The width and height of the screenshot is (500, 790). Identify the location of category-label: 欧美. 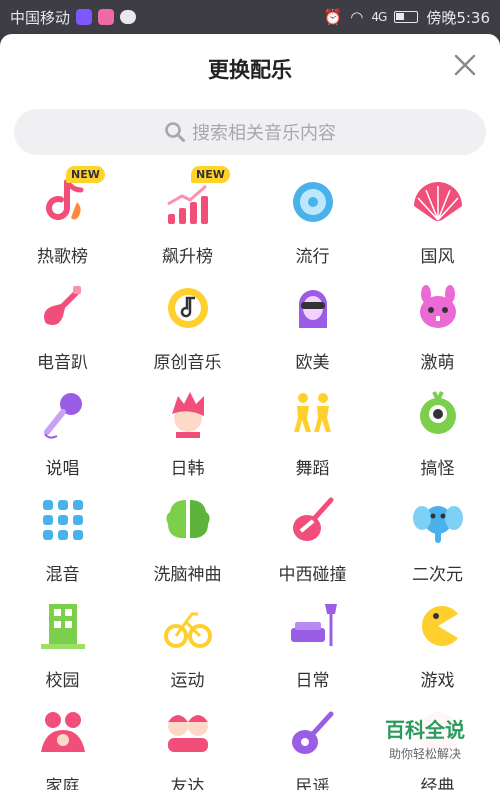
(312, 363).